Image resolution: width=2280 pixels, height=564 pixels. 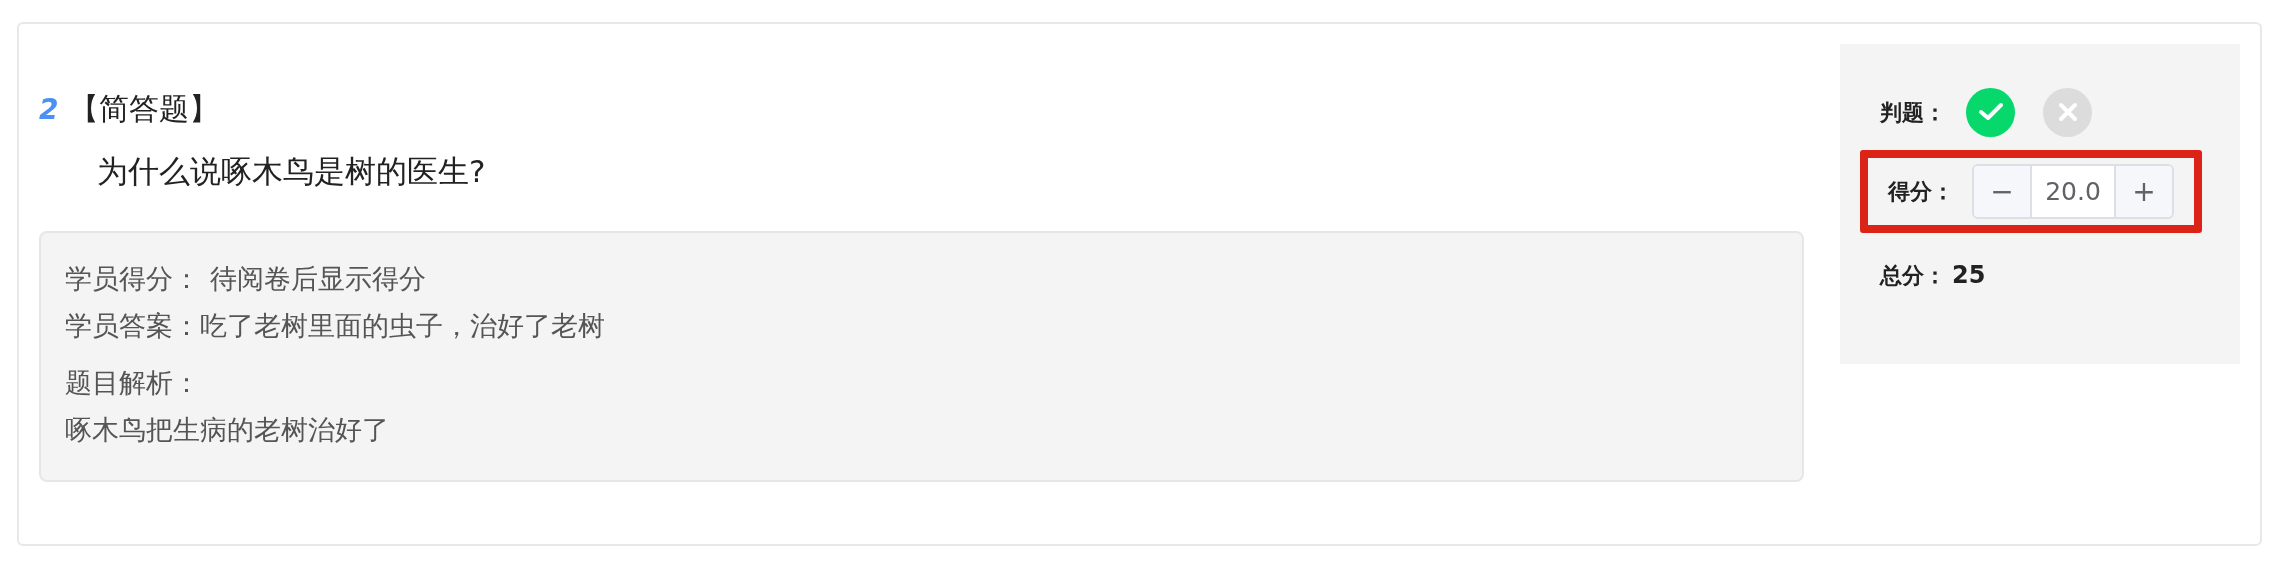 I want to click on decrease-button: −, so click(x=2002, y=191).